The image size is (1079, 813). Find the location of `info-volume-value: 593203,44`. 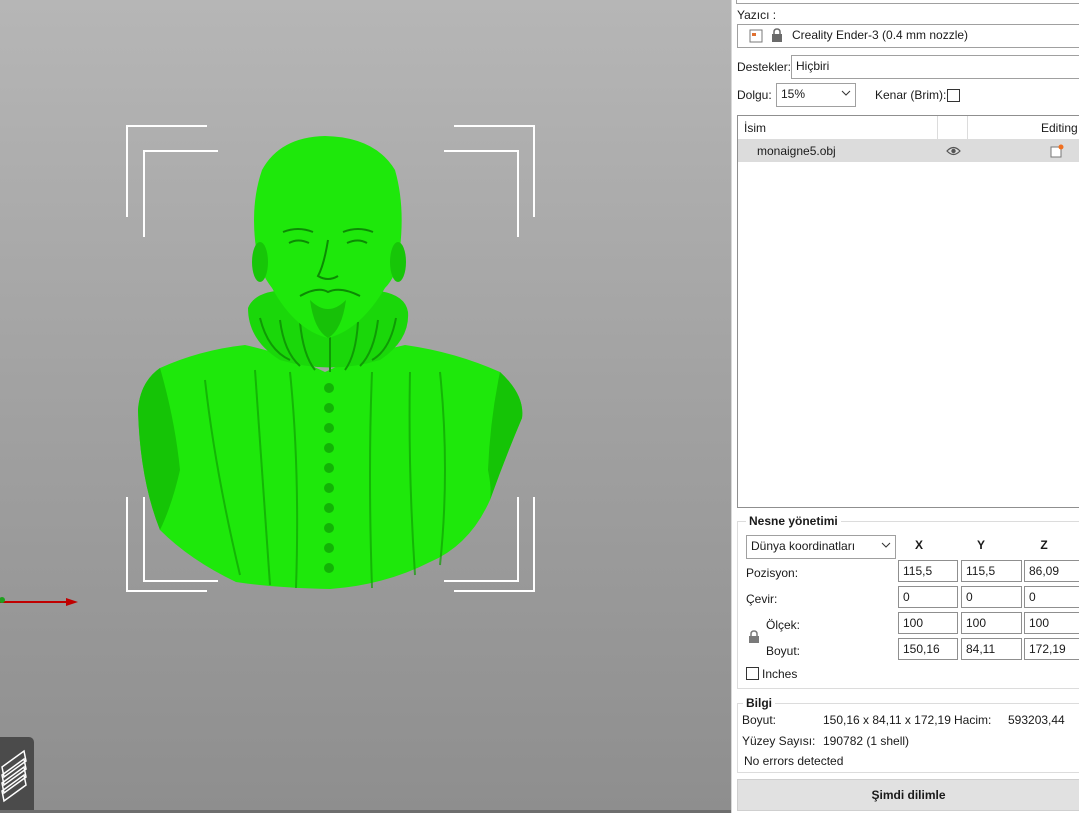

info-volume-value: 593203,44 is located at coordinates (1036, 720).